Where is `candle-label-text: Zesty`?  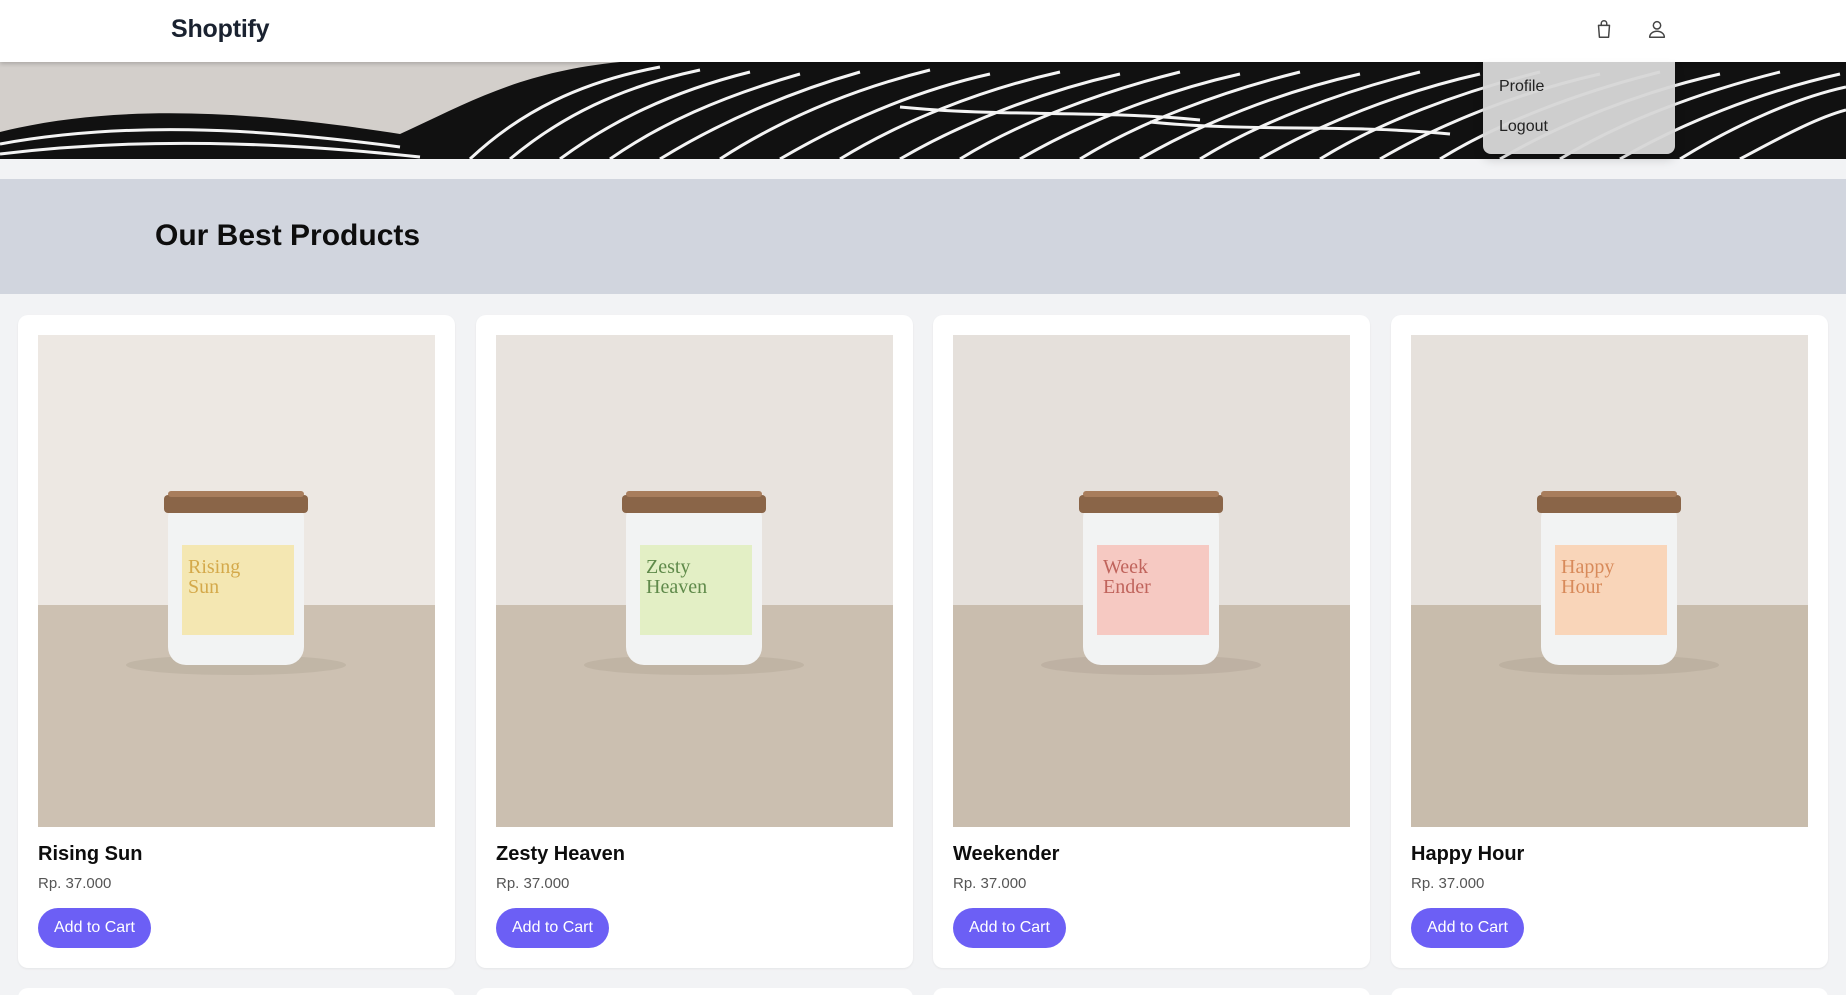 candle-label-text: Zesty is located at coordinates (668, 567).